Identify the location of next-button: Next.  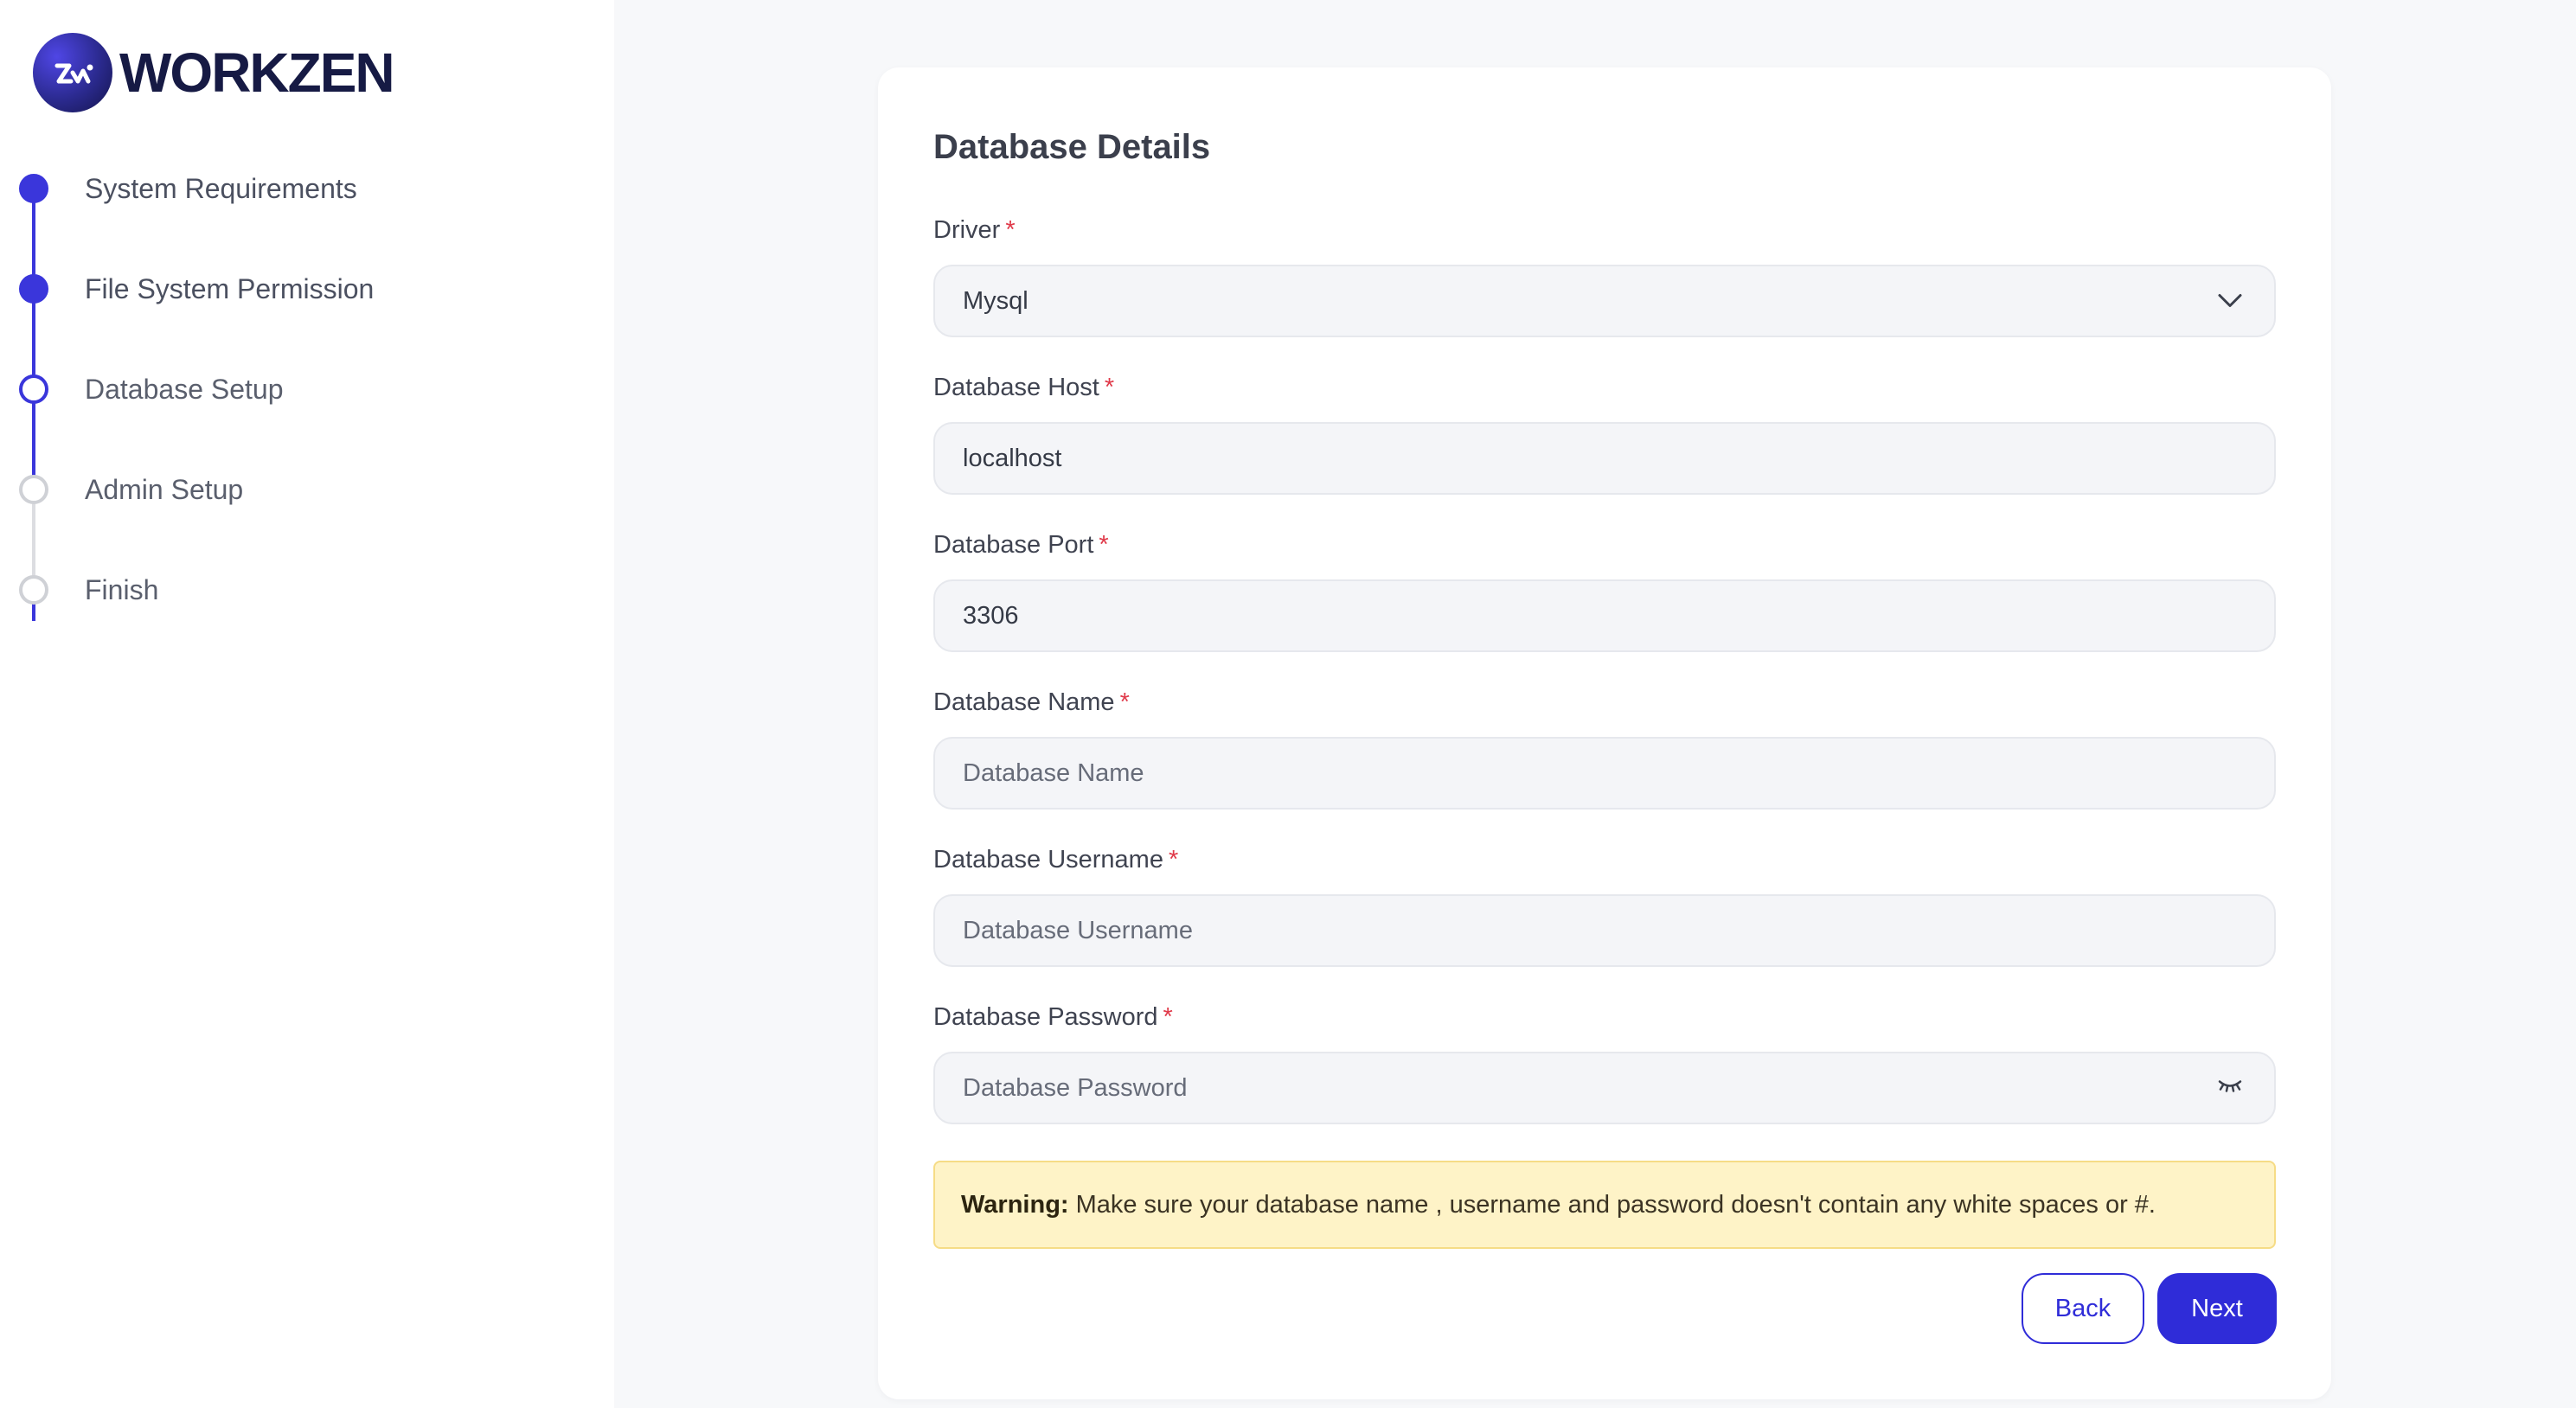
(2217, 1308).